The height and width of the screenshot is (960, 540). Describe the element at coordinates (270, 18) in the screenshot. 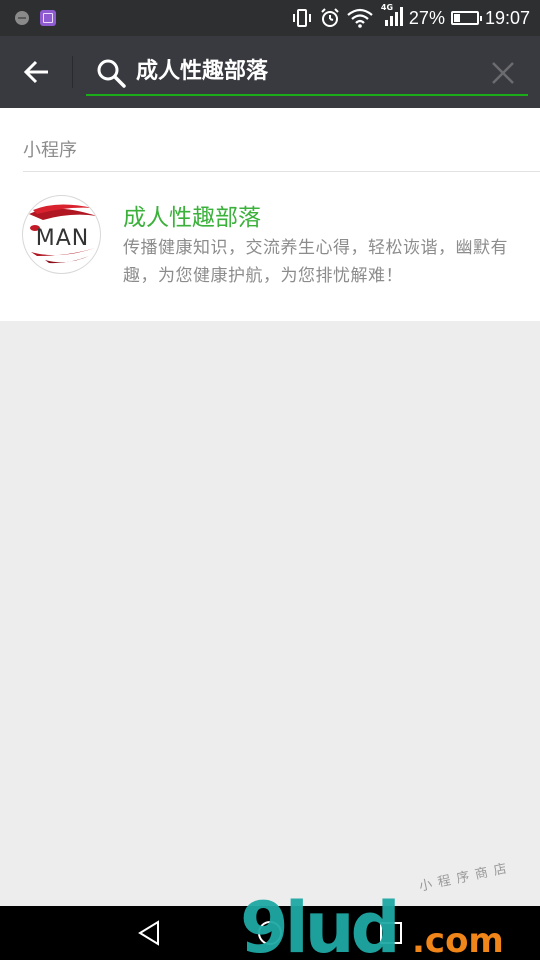

I see `status-bar: 4G 27% 19:07` at that location.